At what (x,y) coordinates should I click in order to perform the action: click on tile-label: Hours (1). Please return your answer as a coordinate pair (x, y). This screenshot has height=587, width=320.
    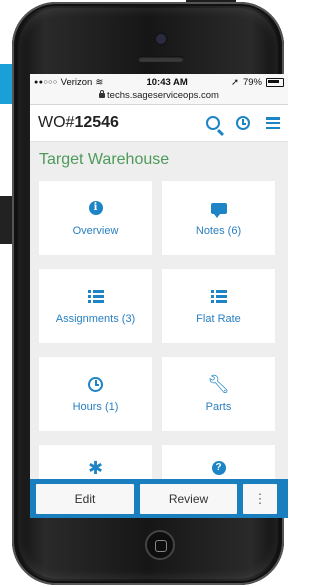
    Looking at the image, I should click on (95, 407).